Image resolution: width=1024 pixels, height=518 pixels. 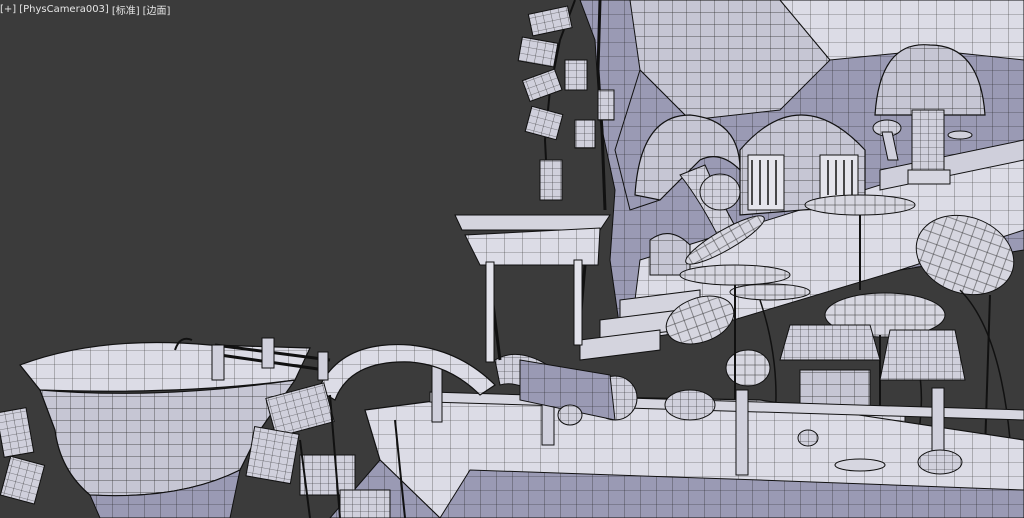 What do you see at coordinates (64, 9) in the screenshot?
I see `viewport-camera-label: [PhysCamera003]` at bounding box center [64, 9].